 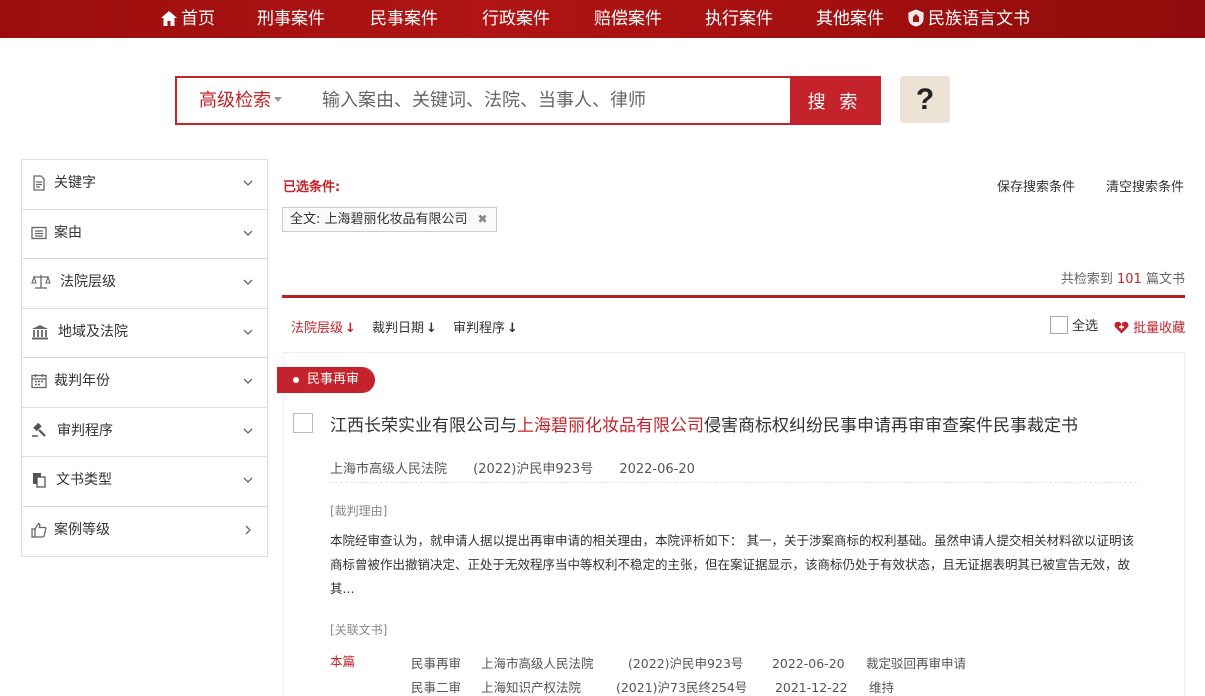 What do you see at coordinates (303, 423) in the screenshot?
I see `result-checkbox` at bounding box center [303, 423].